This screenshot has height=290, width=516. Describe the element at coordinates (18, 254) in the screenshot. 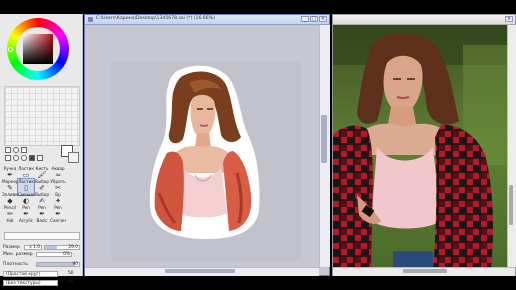

I see `min-size-label: Мин. размер` at that location.